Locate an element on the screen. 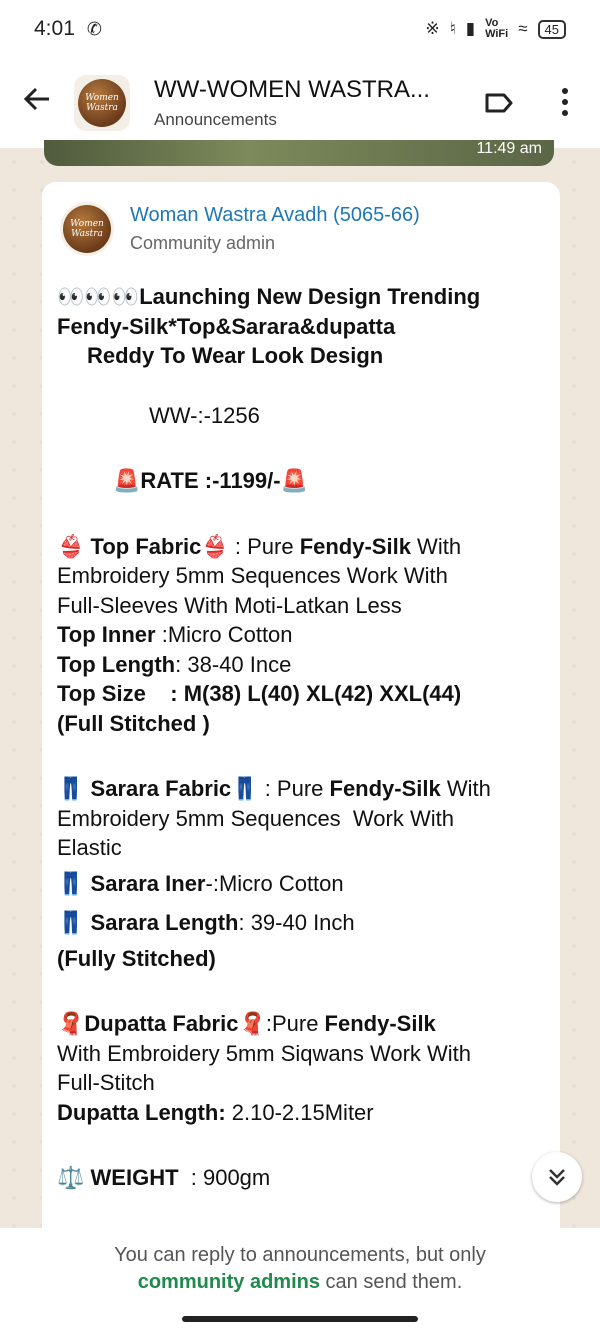 This screenshot has width=600, height=1333. header-text: WW-WOMEN WASTRA... Announcements is located at coordinates (304, 103).